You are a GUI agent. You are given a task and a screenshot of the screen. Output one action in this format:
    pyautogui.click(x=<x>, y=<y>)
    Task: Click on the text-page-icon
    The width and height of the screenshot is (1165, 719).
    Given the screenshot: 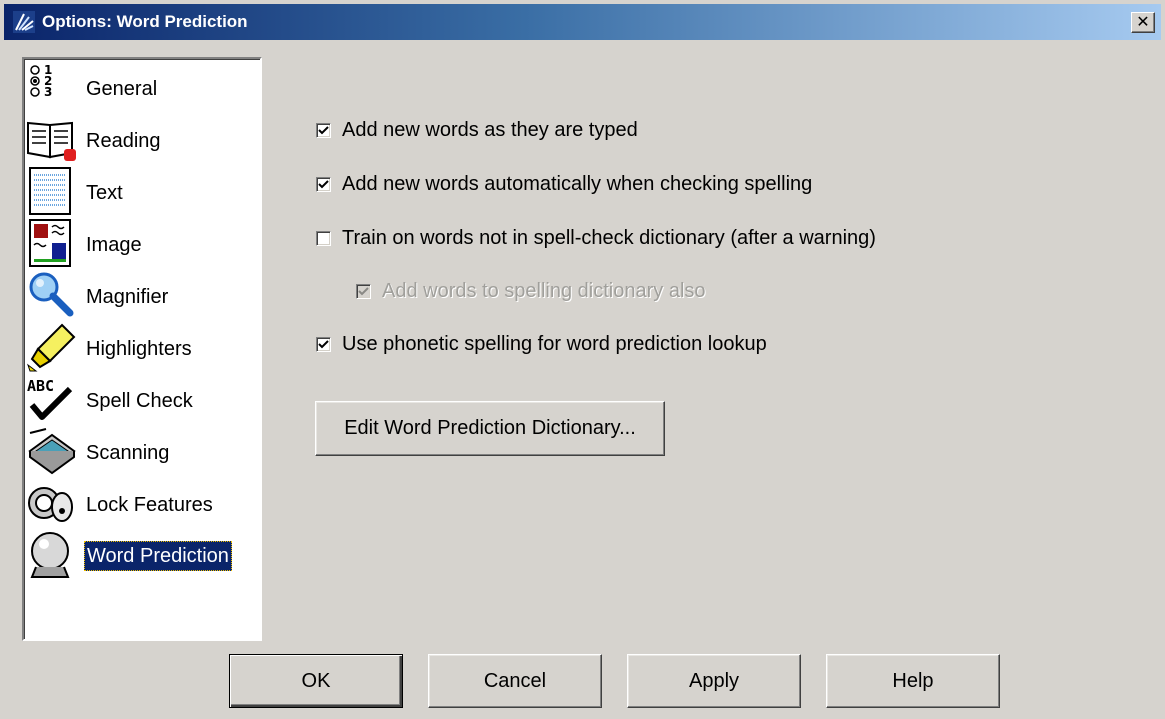 What is the action you would take?
    pyautogui.click(x=50, y=191)
    